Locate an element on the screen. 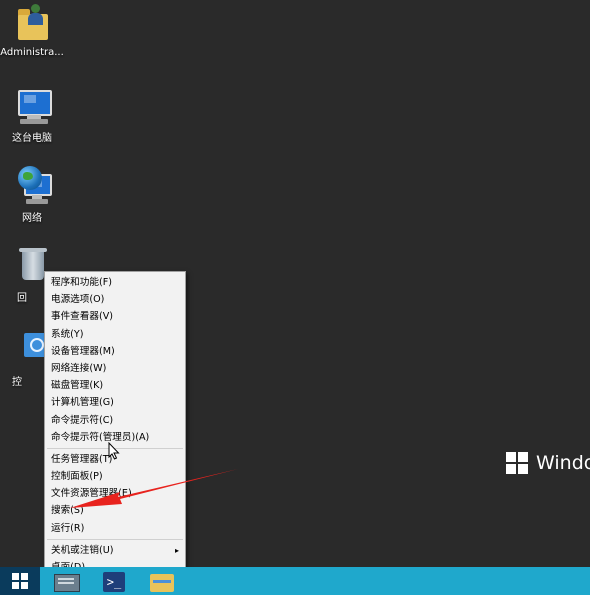 The height and width of the screenshot is (595, 590). menu-item-command-prompt: 命令提示符(C) is located at coordinates (115, 420).